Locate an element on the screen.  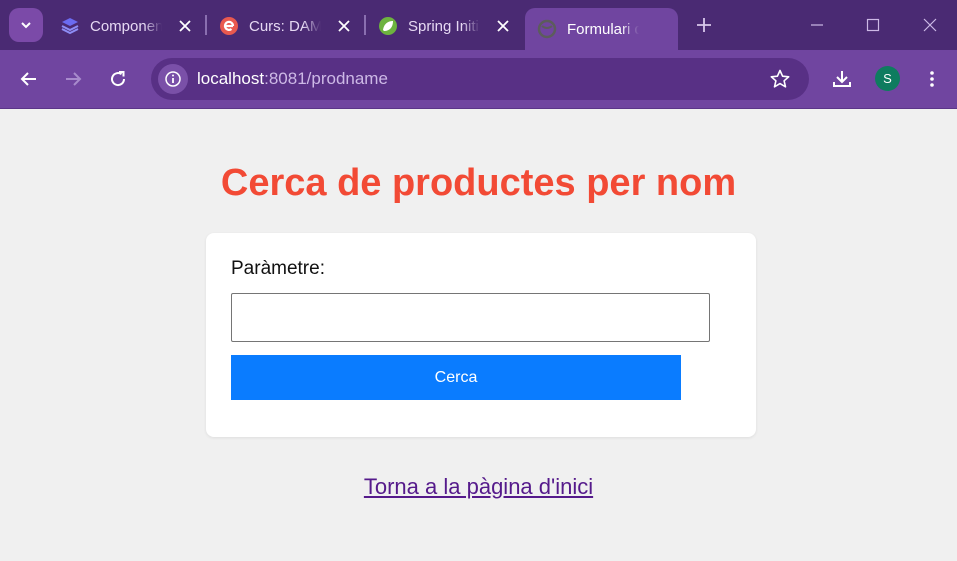
new-tab-button is located at coordinates (704, 25).